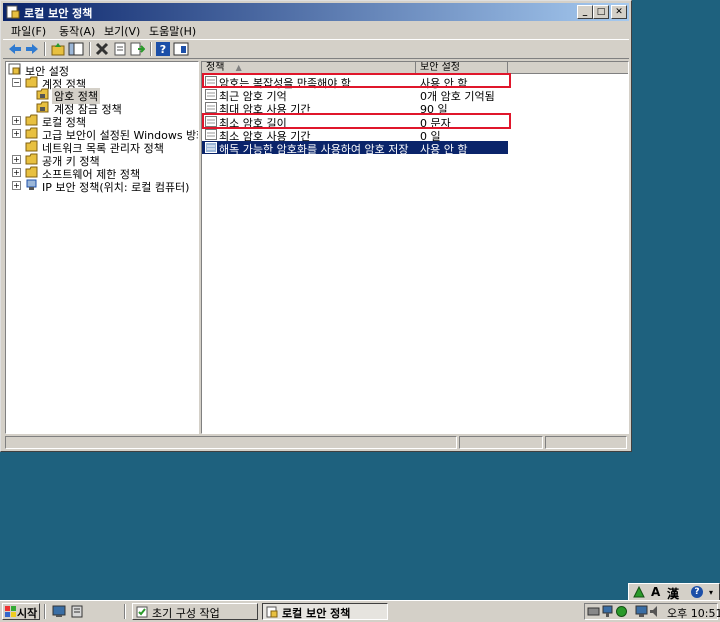 This screenshot has height=622, width=720. What do you see at coordinates (356, 80) in the screenshot?
I see `highlight-box-complexity` at bounding box center [356, 80].